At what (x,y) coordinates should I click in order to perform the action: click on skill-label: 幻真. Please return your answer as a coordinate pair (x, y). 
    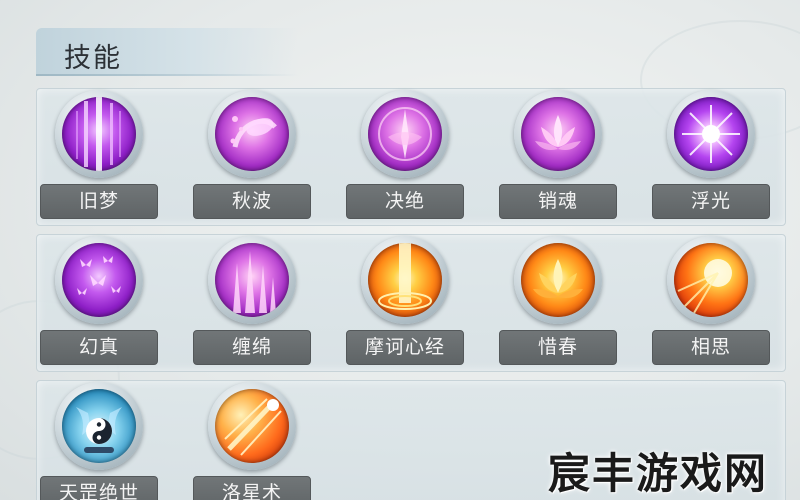
    Looking at the image, I should click on (99, 347).